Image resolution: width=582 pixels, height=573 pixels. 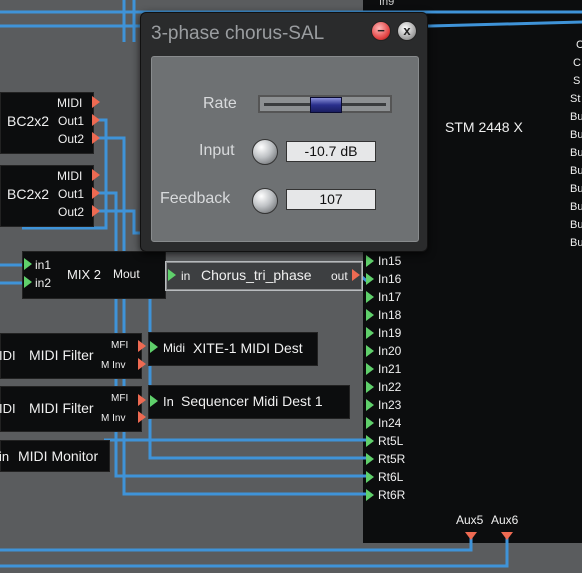 What do you see at coordinates (577, 81) in the screenshot?
I see `right-label: S` at bounding box center [577, 81].